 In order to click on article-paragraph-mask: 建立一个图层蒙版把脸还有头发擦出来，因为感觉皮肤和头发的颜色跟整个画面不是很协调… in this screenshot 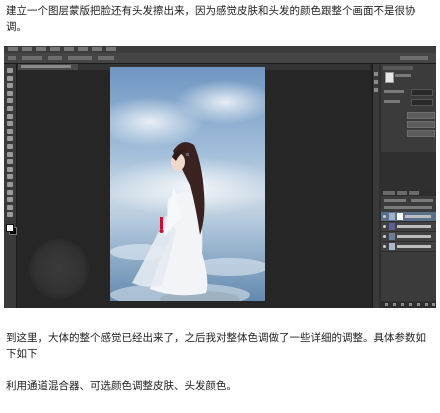, I will do `click(211, 19)`.